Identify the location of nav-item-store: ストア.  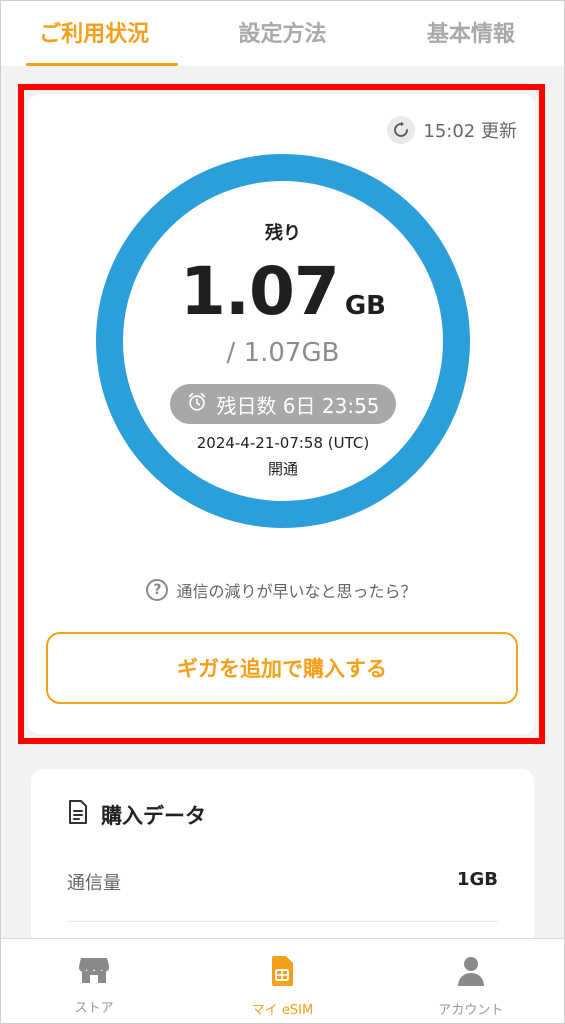
(94, 981).